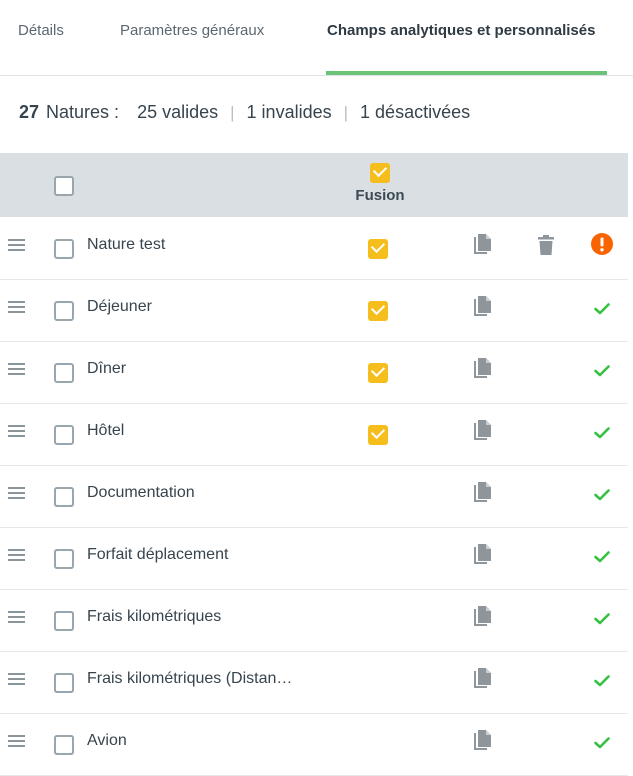  Describe the element at coordinates (380, 183) in the screenshot. I see `fusion-column-header: Fusion` at that location.